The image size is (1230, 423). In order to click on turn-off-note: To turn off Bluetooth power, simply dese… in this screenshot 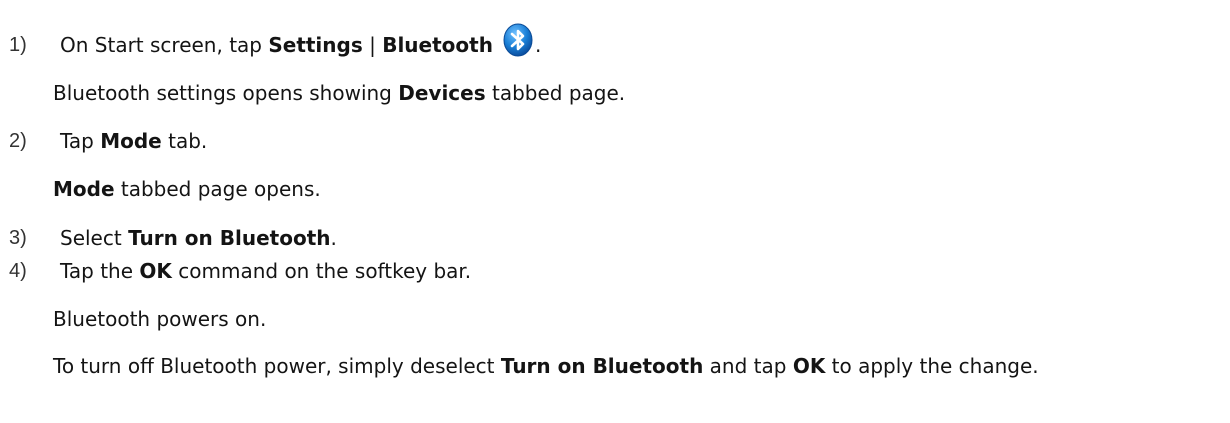, I will do `click(546, 366)`.